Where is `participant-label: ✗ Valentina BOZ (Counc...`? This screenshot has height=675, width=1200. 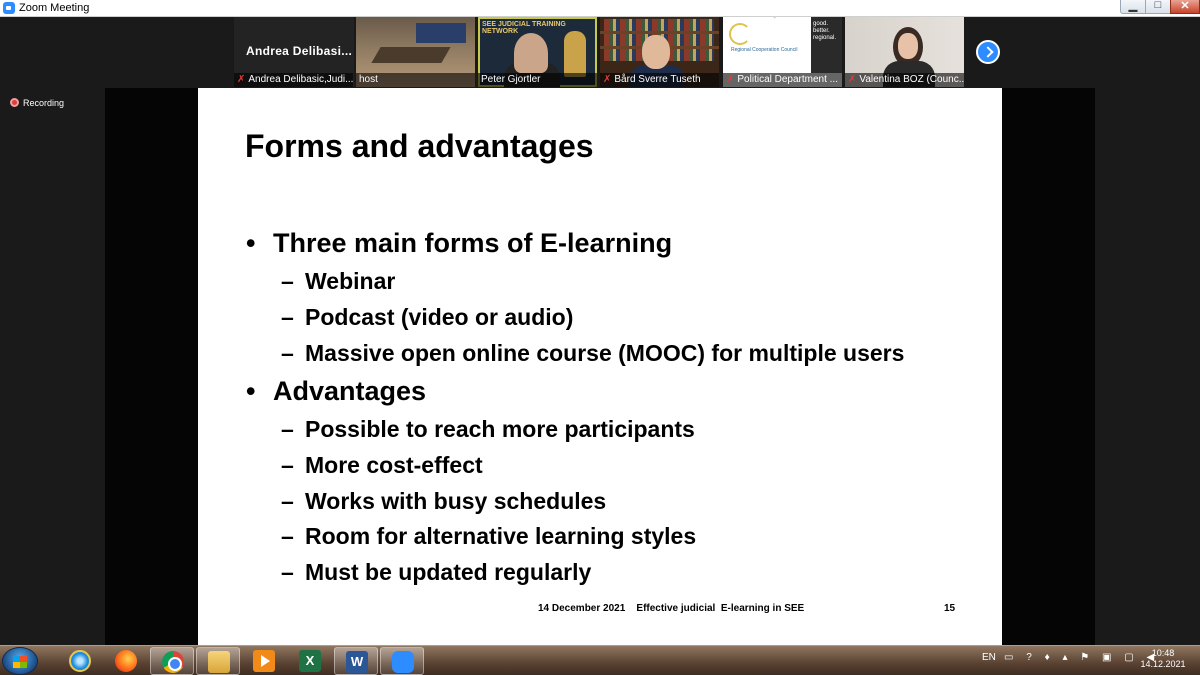 participant-label: ✗ Valentina BOZ (Counc... is located at coordinates (904, 80).